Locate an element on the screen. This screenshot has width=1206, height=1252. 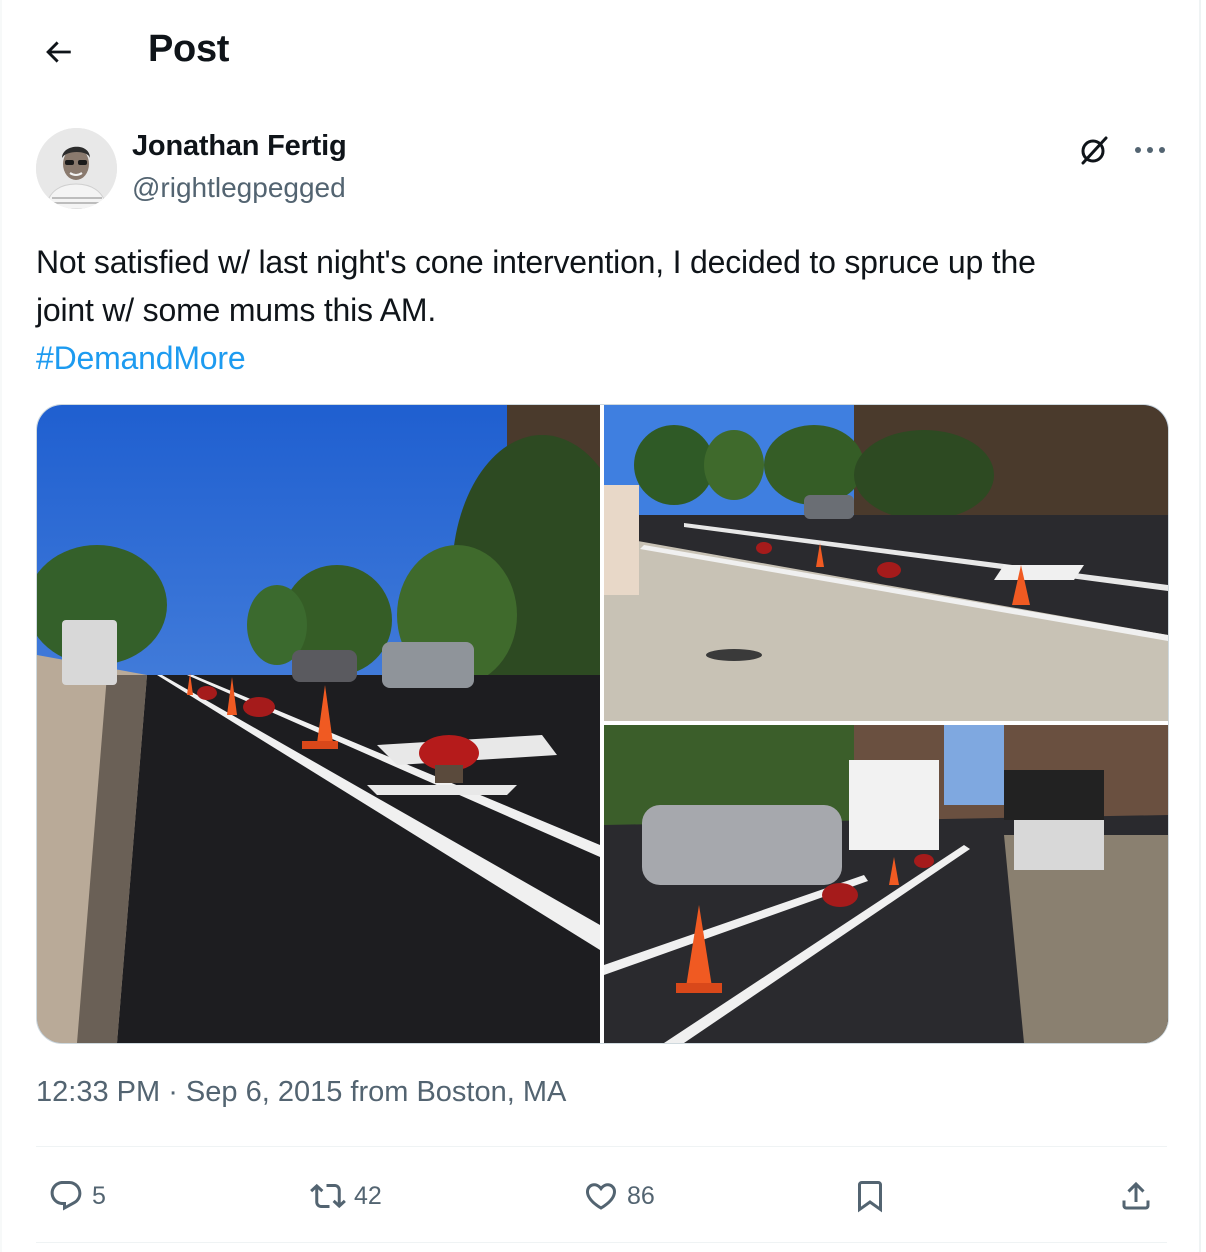
like-count: 86 is located at coordinates (641, 1195).